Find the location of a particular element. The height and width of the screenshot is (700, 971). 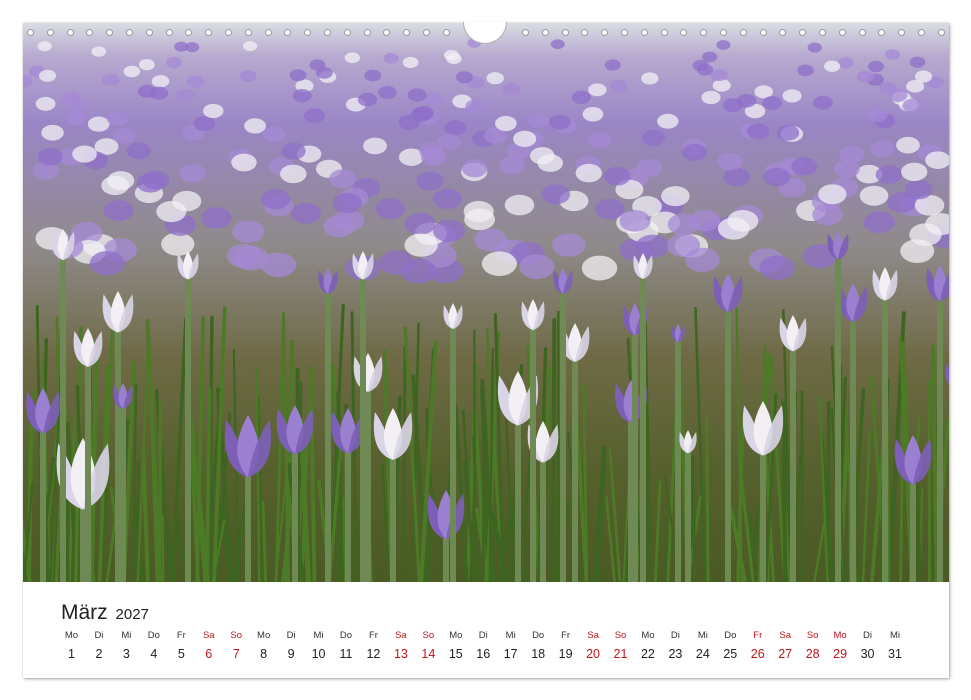

day-cell: Mi 31 is located at coordinates (895, 646).